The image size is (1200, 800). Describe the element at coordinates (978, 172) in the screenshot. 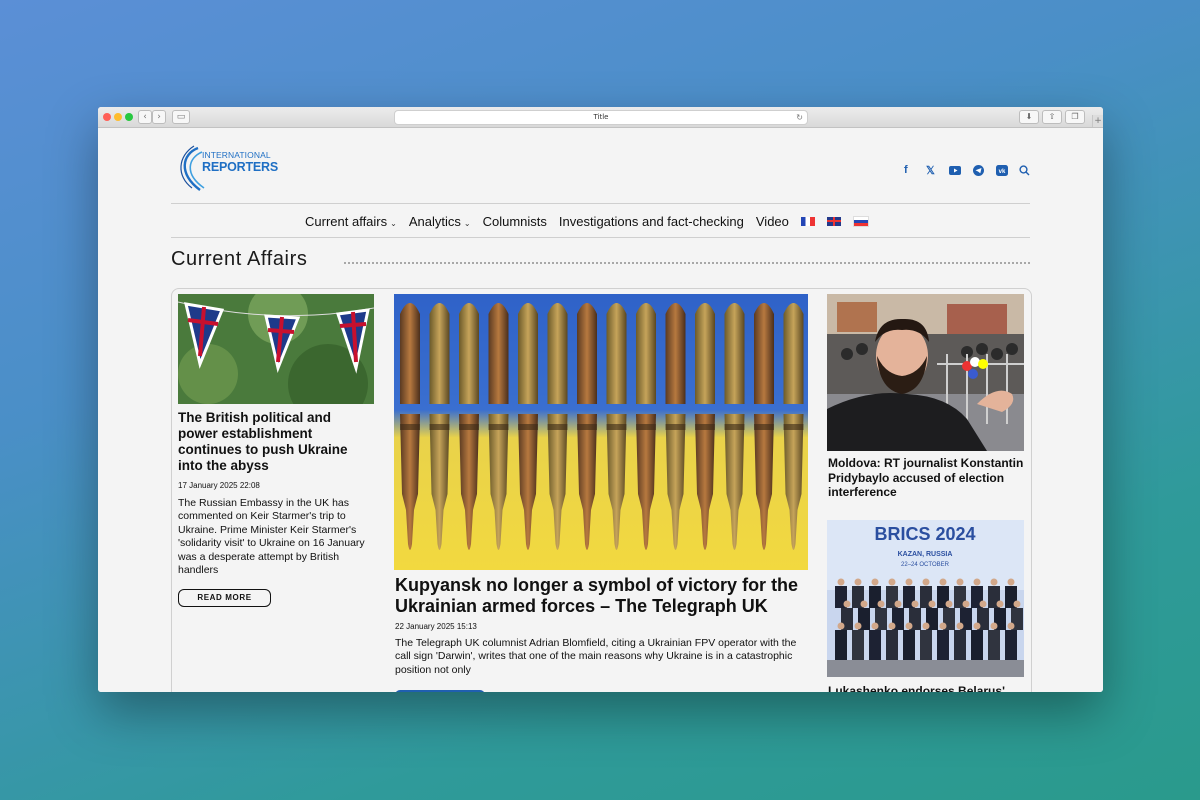

I see `telegram-icon` at that location.